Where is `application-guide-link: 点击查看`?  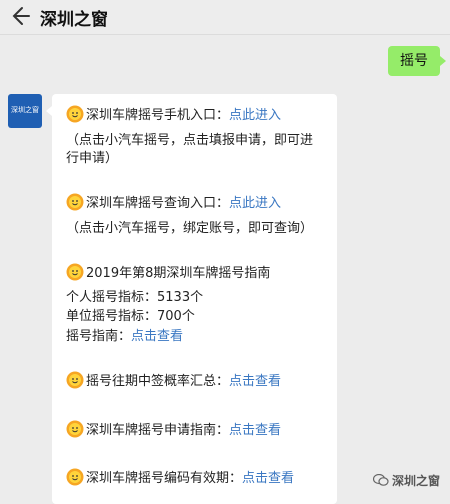 application-guide-link: 点击查看 is located at coordinates (255, 430).